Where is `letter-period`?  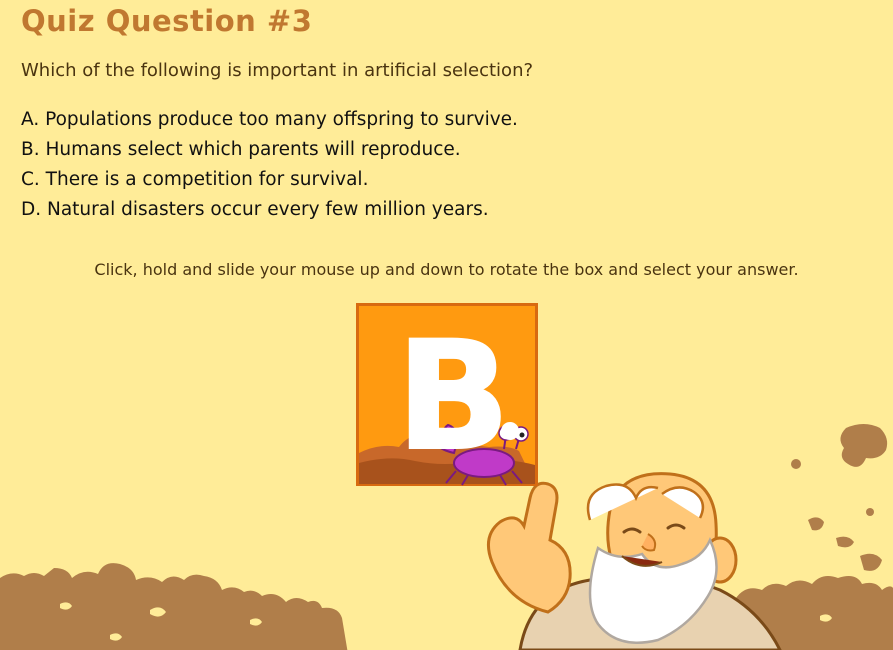
letter-period is located at coordinates (510, 431).